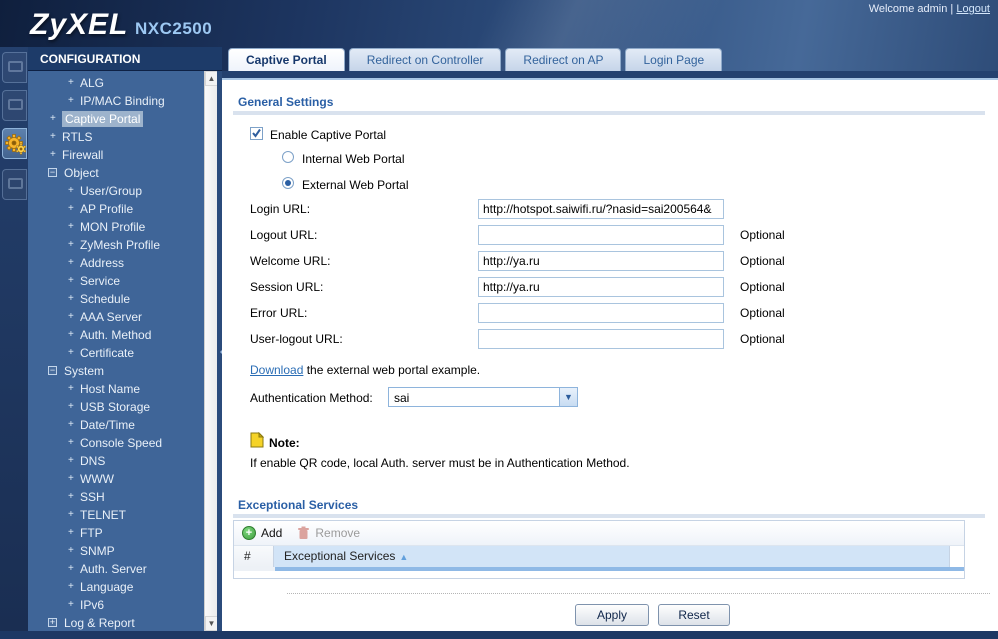 The width and height of the screenshot is (998, 639). What do you see at coordinates (611, 556) in the screenshot?
I see `column-exceptional-services: Exceptional Services ▲` at bounding box center [611, 556].